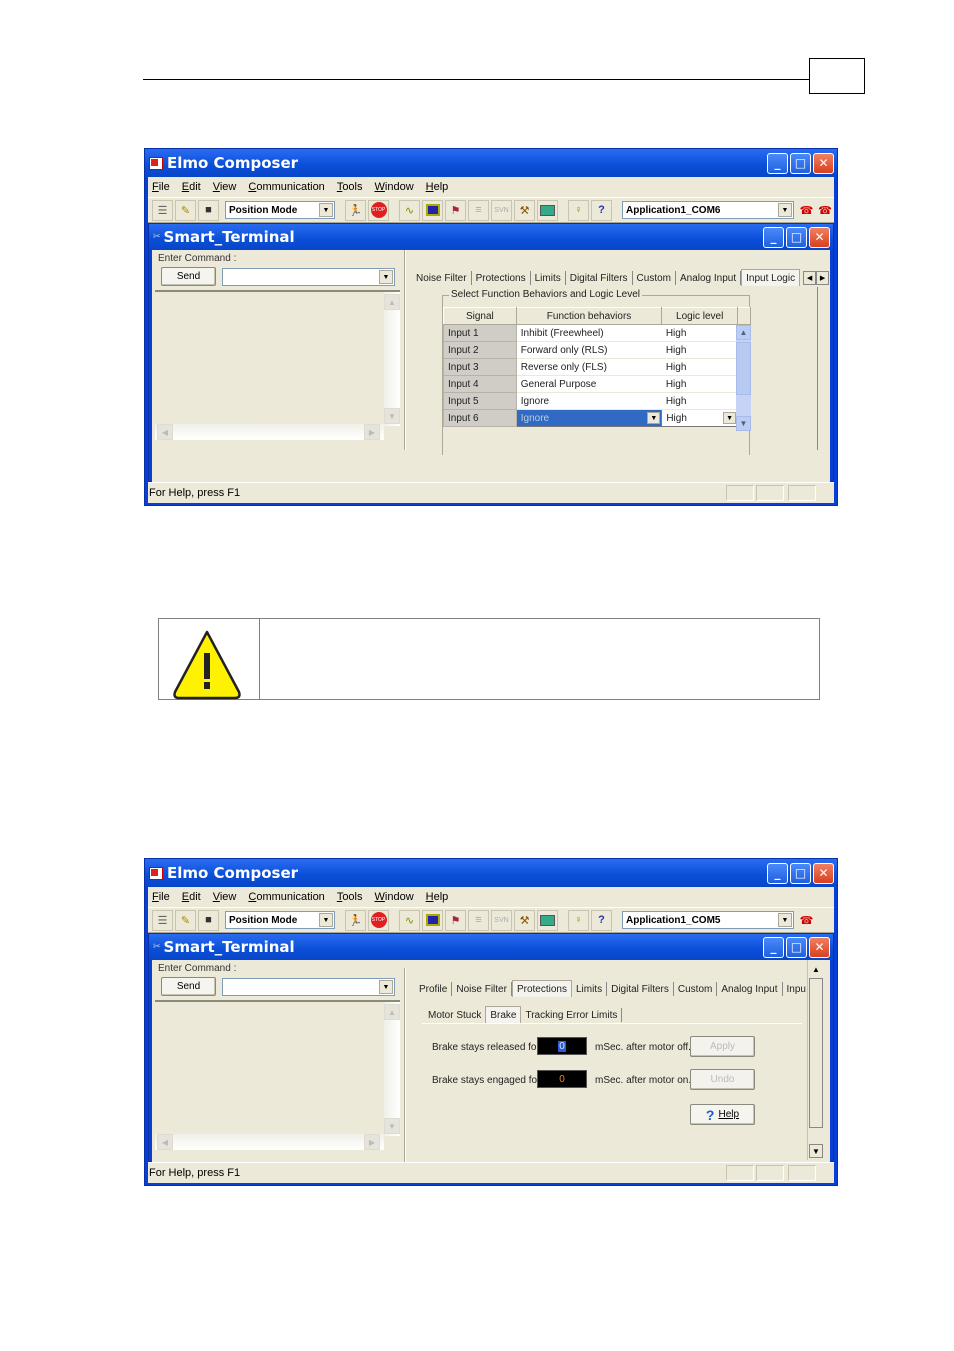 The height and width of the screenshot is (1351, 954). Describe the element at coordinates (589, 418) in the screenshot. I see `behavior-dropdown: Ignore ▼` at that location.